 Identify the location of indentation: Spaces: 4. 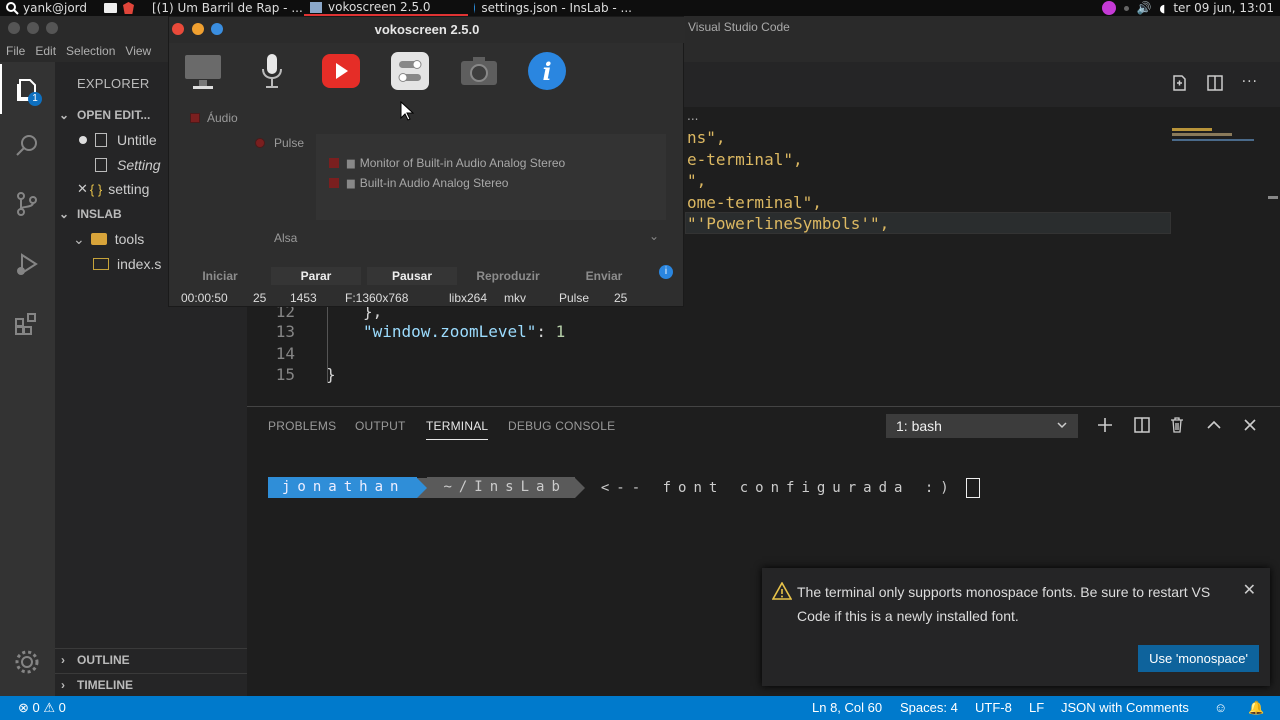
(929, 707).